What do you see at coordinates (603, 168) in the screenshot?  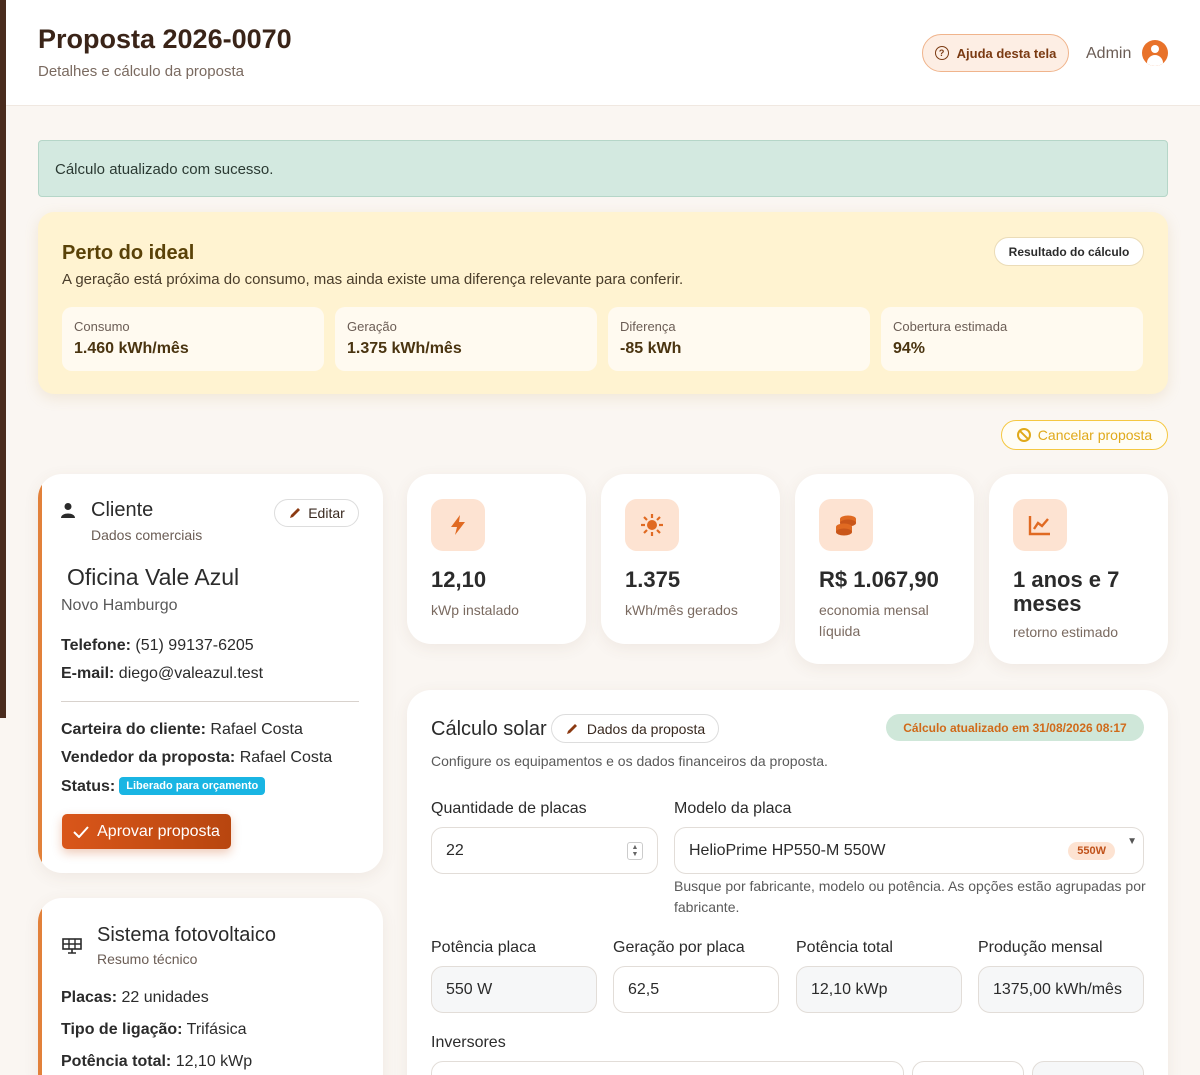 I see `success-alert: Cálculo atualizado com sucesso.` at bounding box center [603, 168].